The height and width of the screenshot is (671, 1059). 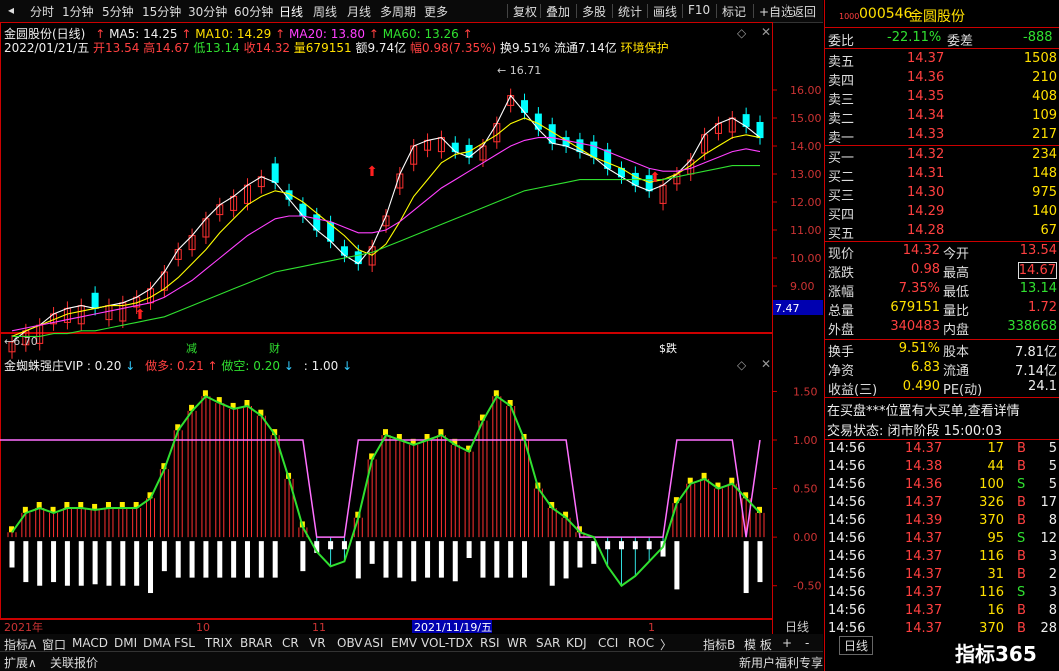 I want to click on indicator-tab-13: VOL-TDX, so click(x=447, y=643).